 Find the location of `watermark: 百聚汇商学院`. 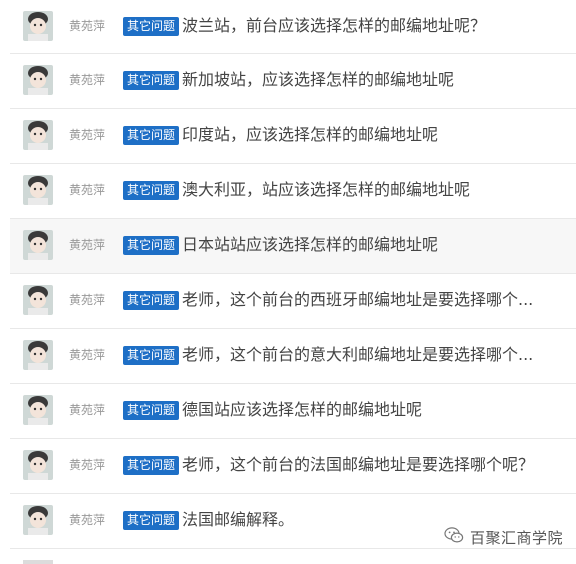

watermark: 百聚汇商学院 is located at coordinates (503, 537).